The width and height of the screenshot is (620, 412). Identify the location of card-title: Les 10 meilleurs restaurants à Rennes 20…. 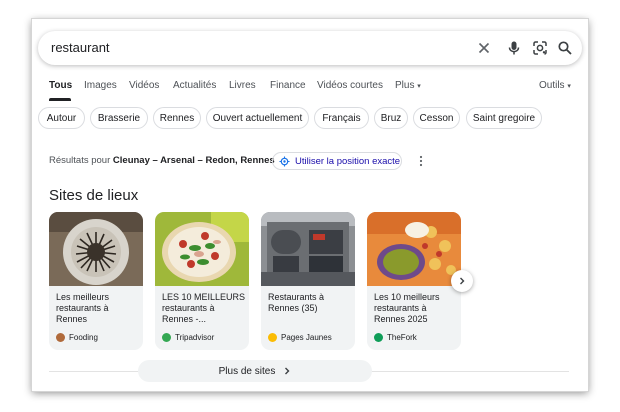
(407, 308).